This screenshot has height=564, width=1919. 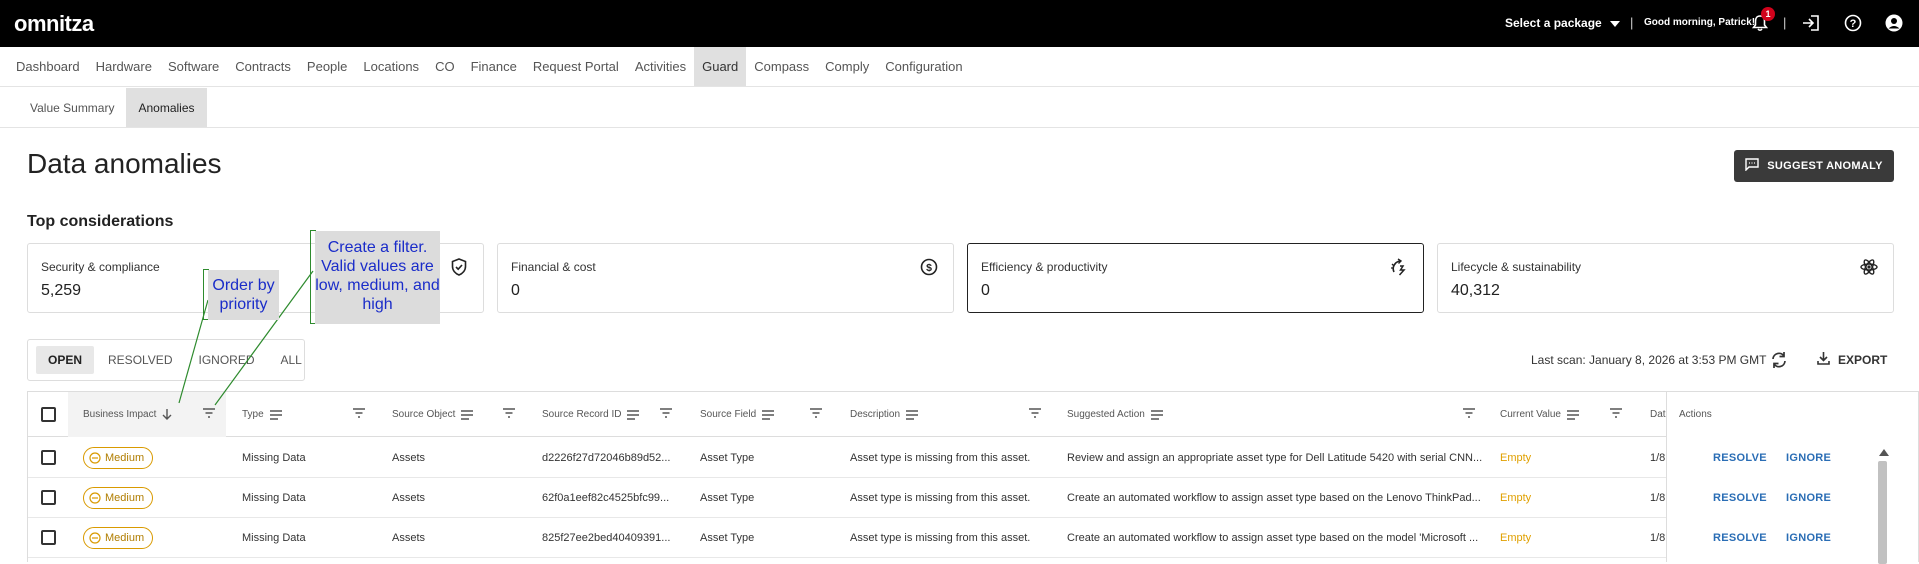 What do you see at coordinates (65, 360) in the screenshot?
I see `tab-open: OPEN` at bounding box center [65, 360].